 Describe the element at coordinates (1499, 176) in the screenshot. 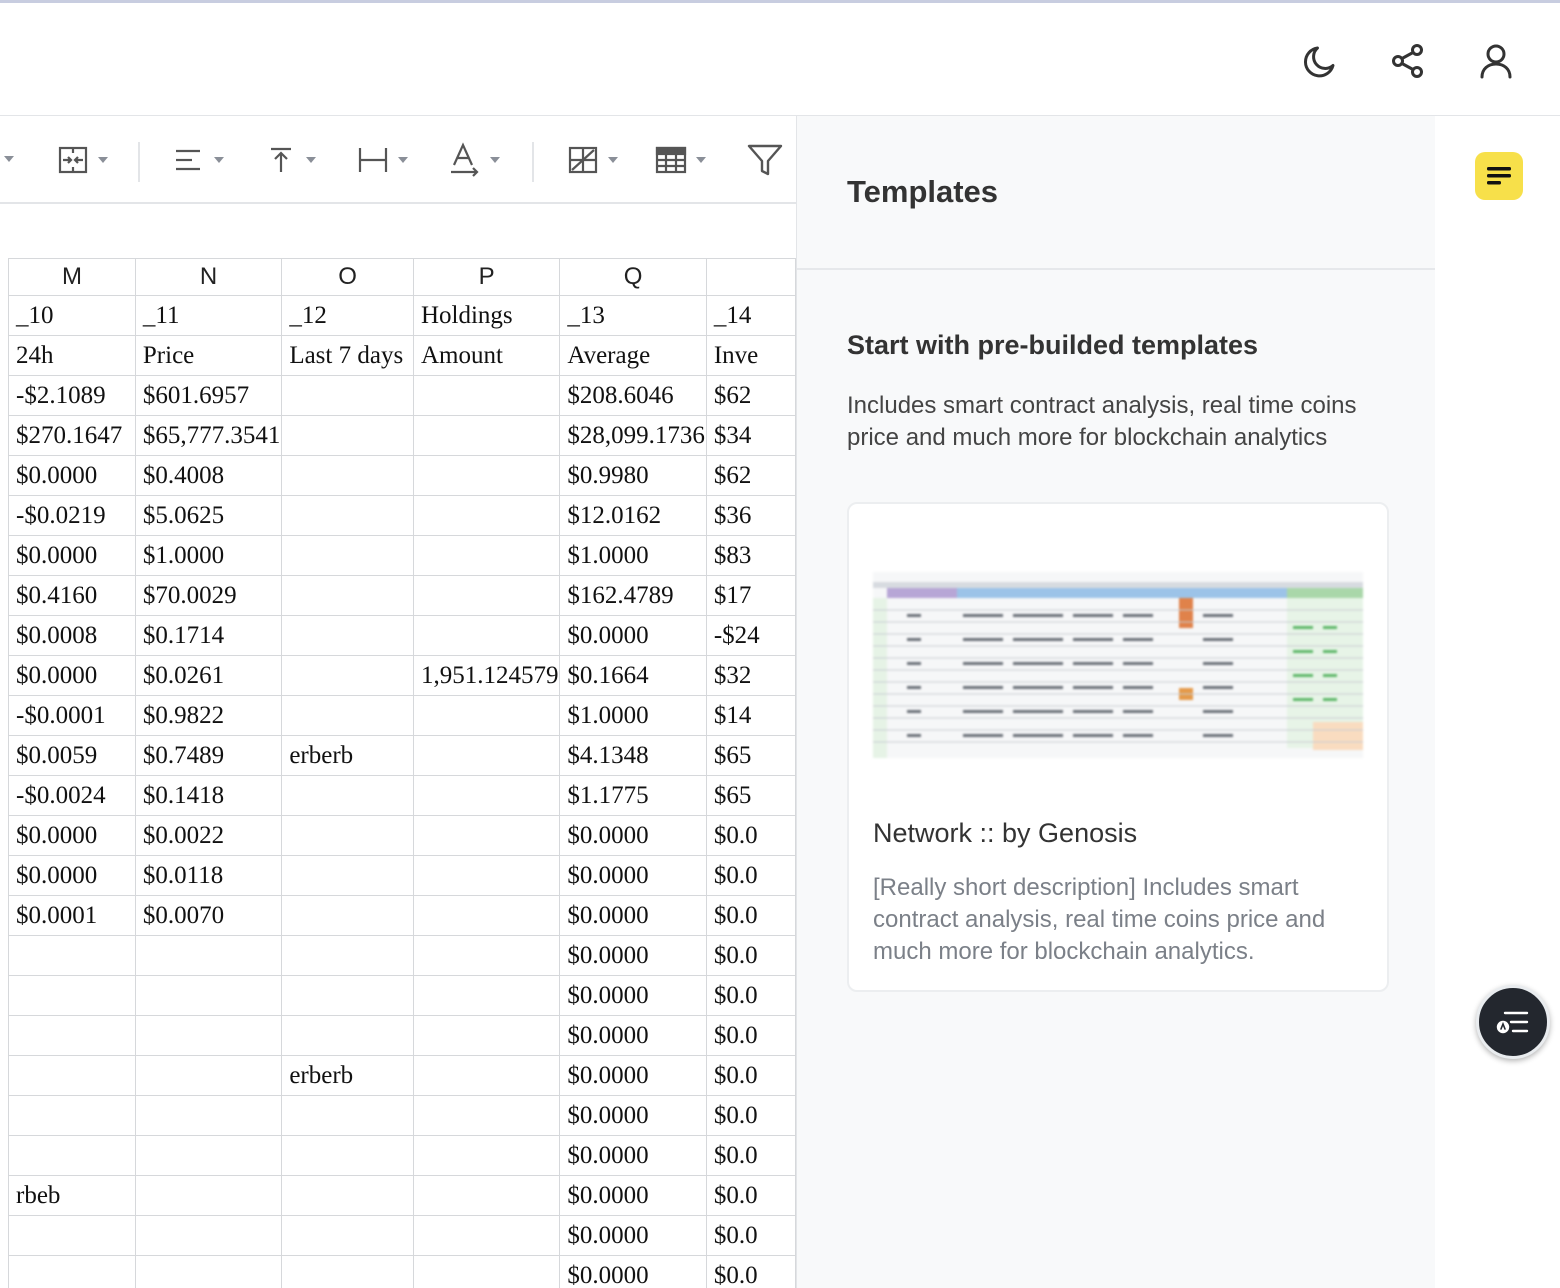

I see `notes-button` at that location.